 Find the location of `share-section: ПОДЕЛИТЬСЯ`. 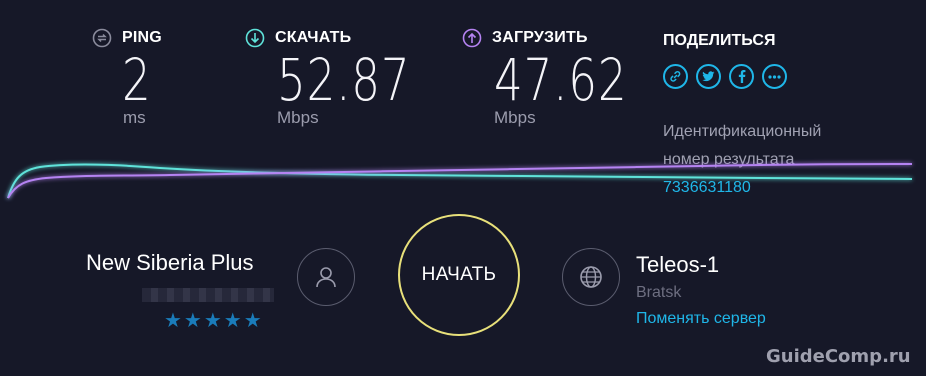

share-section: ПОДЕЛИТЬСЯ is located at coordinates (725, 60).